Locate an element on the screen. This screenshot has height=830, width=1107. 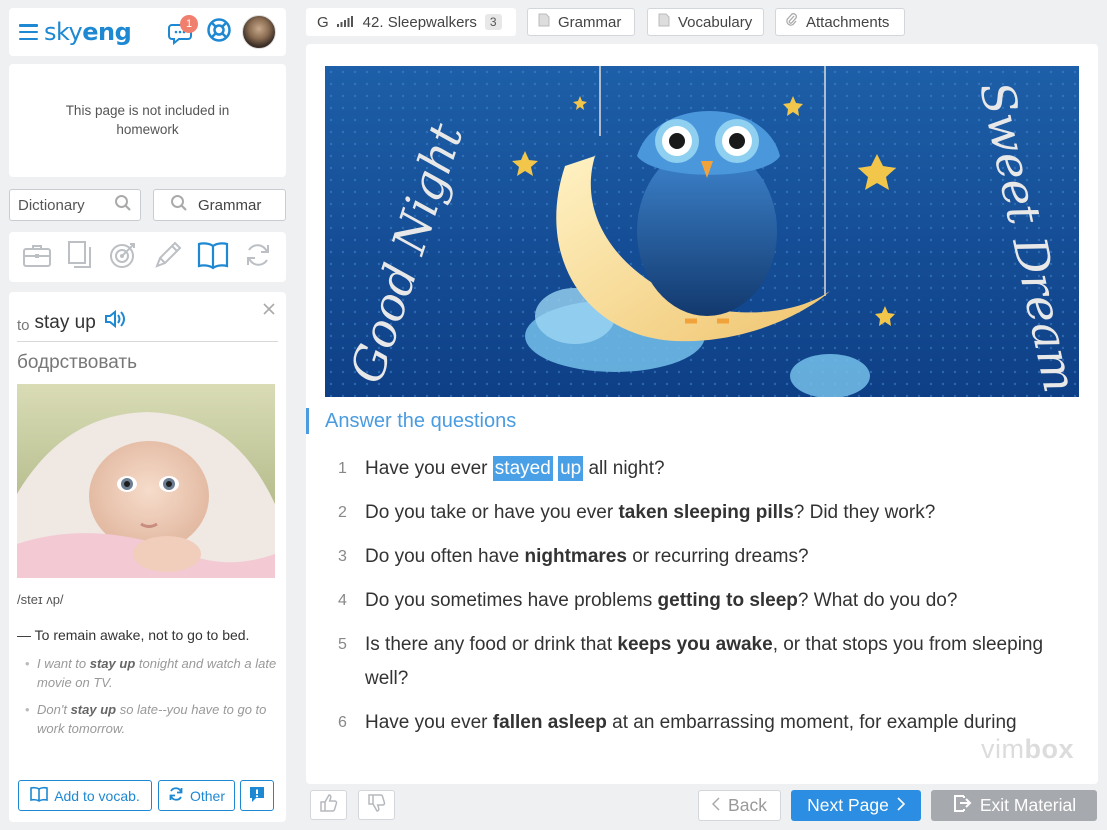
tool-bar is located at coordinates (147, 257).